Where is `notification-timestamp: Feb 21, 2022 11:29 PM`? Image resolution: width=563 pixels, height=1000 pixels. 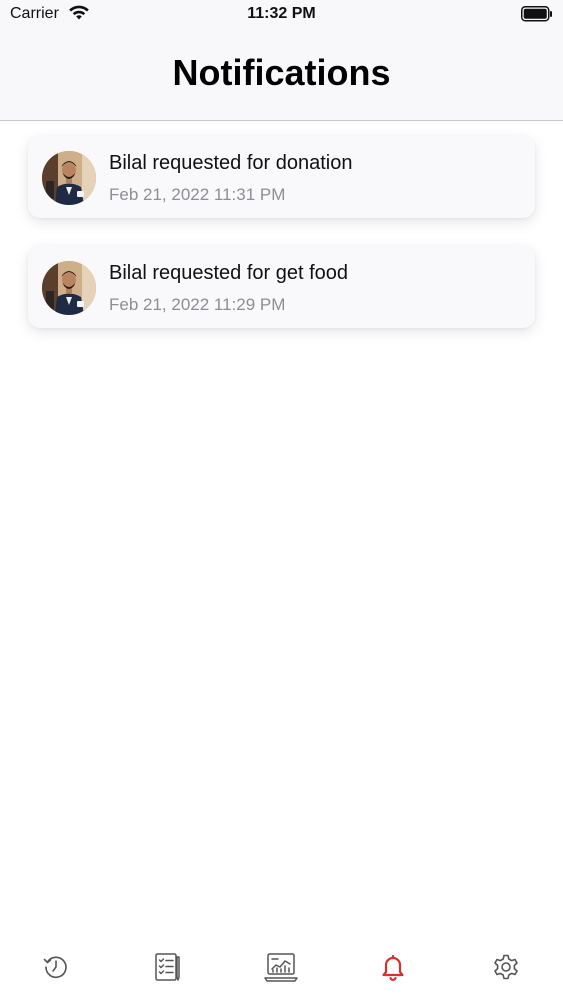 notification-timestamp: Feb 21, 2022 11:29 PM is located at coordinates (197, 304).